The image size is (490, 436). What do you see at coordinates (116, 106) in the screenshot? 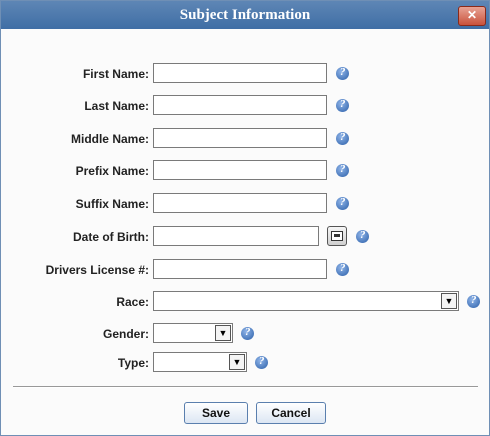
I see `last-name-label: Last Name:` at bounding box center [116, 106].